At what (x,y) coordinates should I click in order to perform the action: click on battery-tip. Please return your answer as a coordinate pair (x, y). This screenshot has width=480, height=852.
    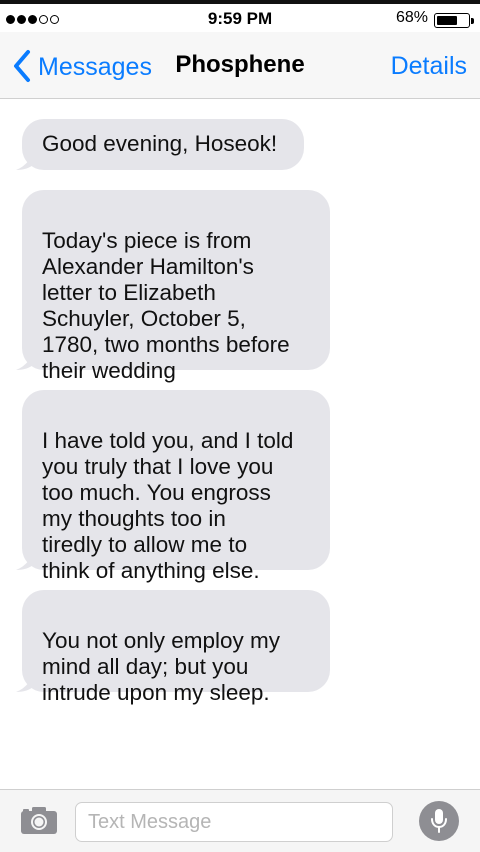
    Looking at the image, I should click on (472, 21).